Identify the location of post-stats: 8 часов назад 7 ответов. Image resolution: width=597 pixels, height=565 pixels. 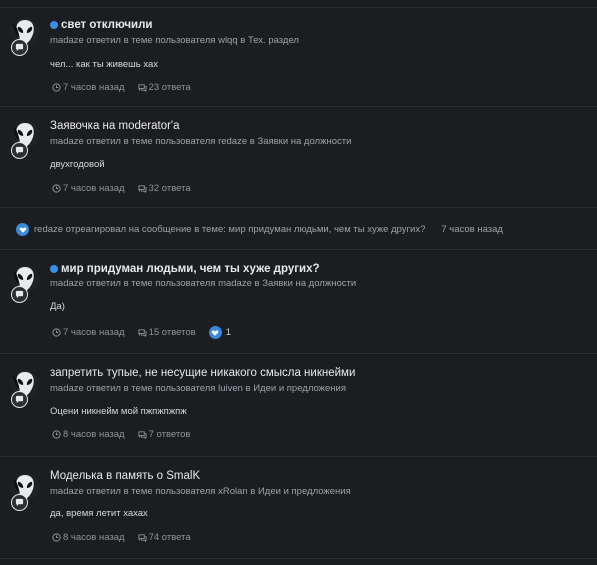
(127, 434).